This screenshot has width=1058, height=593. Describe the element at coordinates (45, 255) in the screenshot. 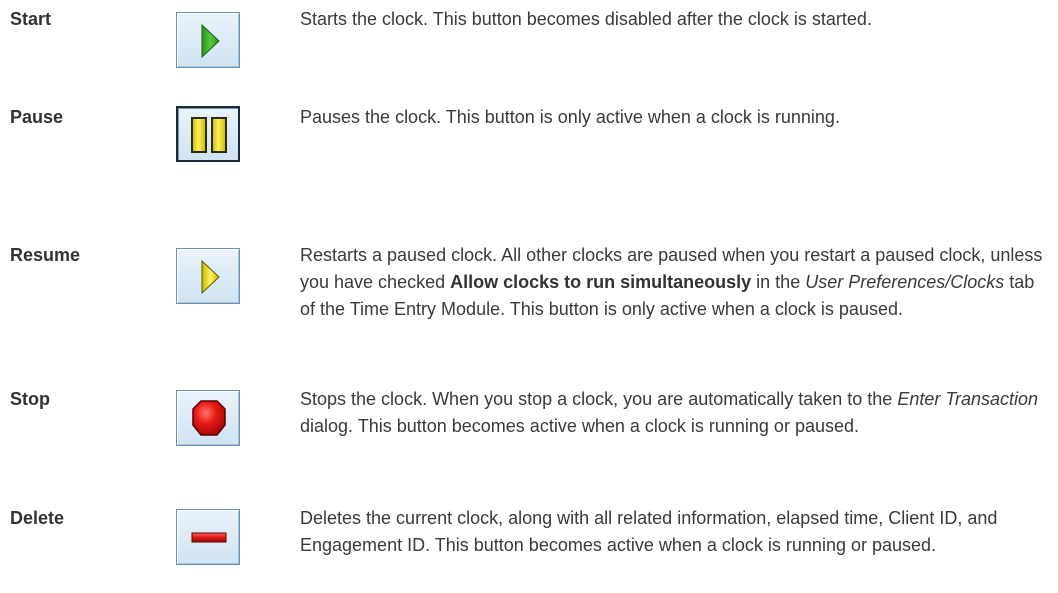

I see `resume-label: Resume` at that location.